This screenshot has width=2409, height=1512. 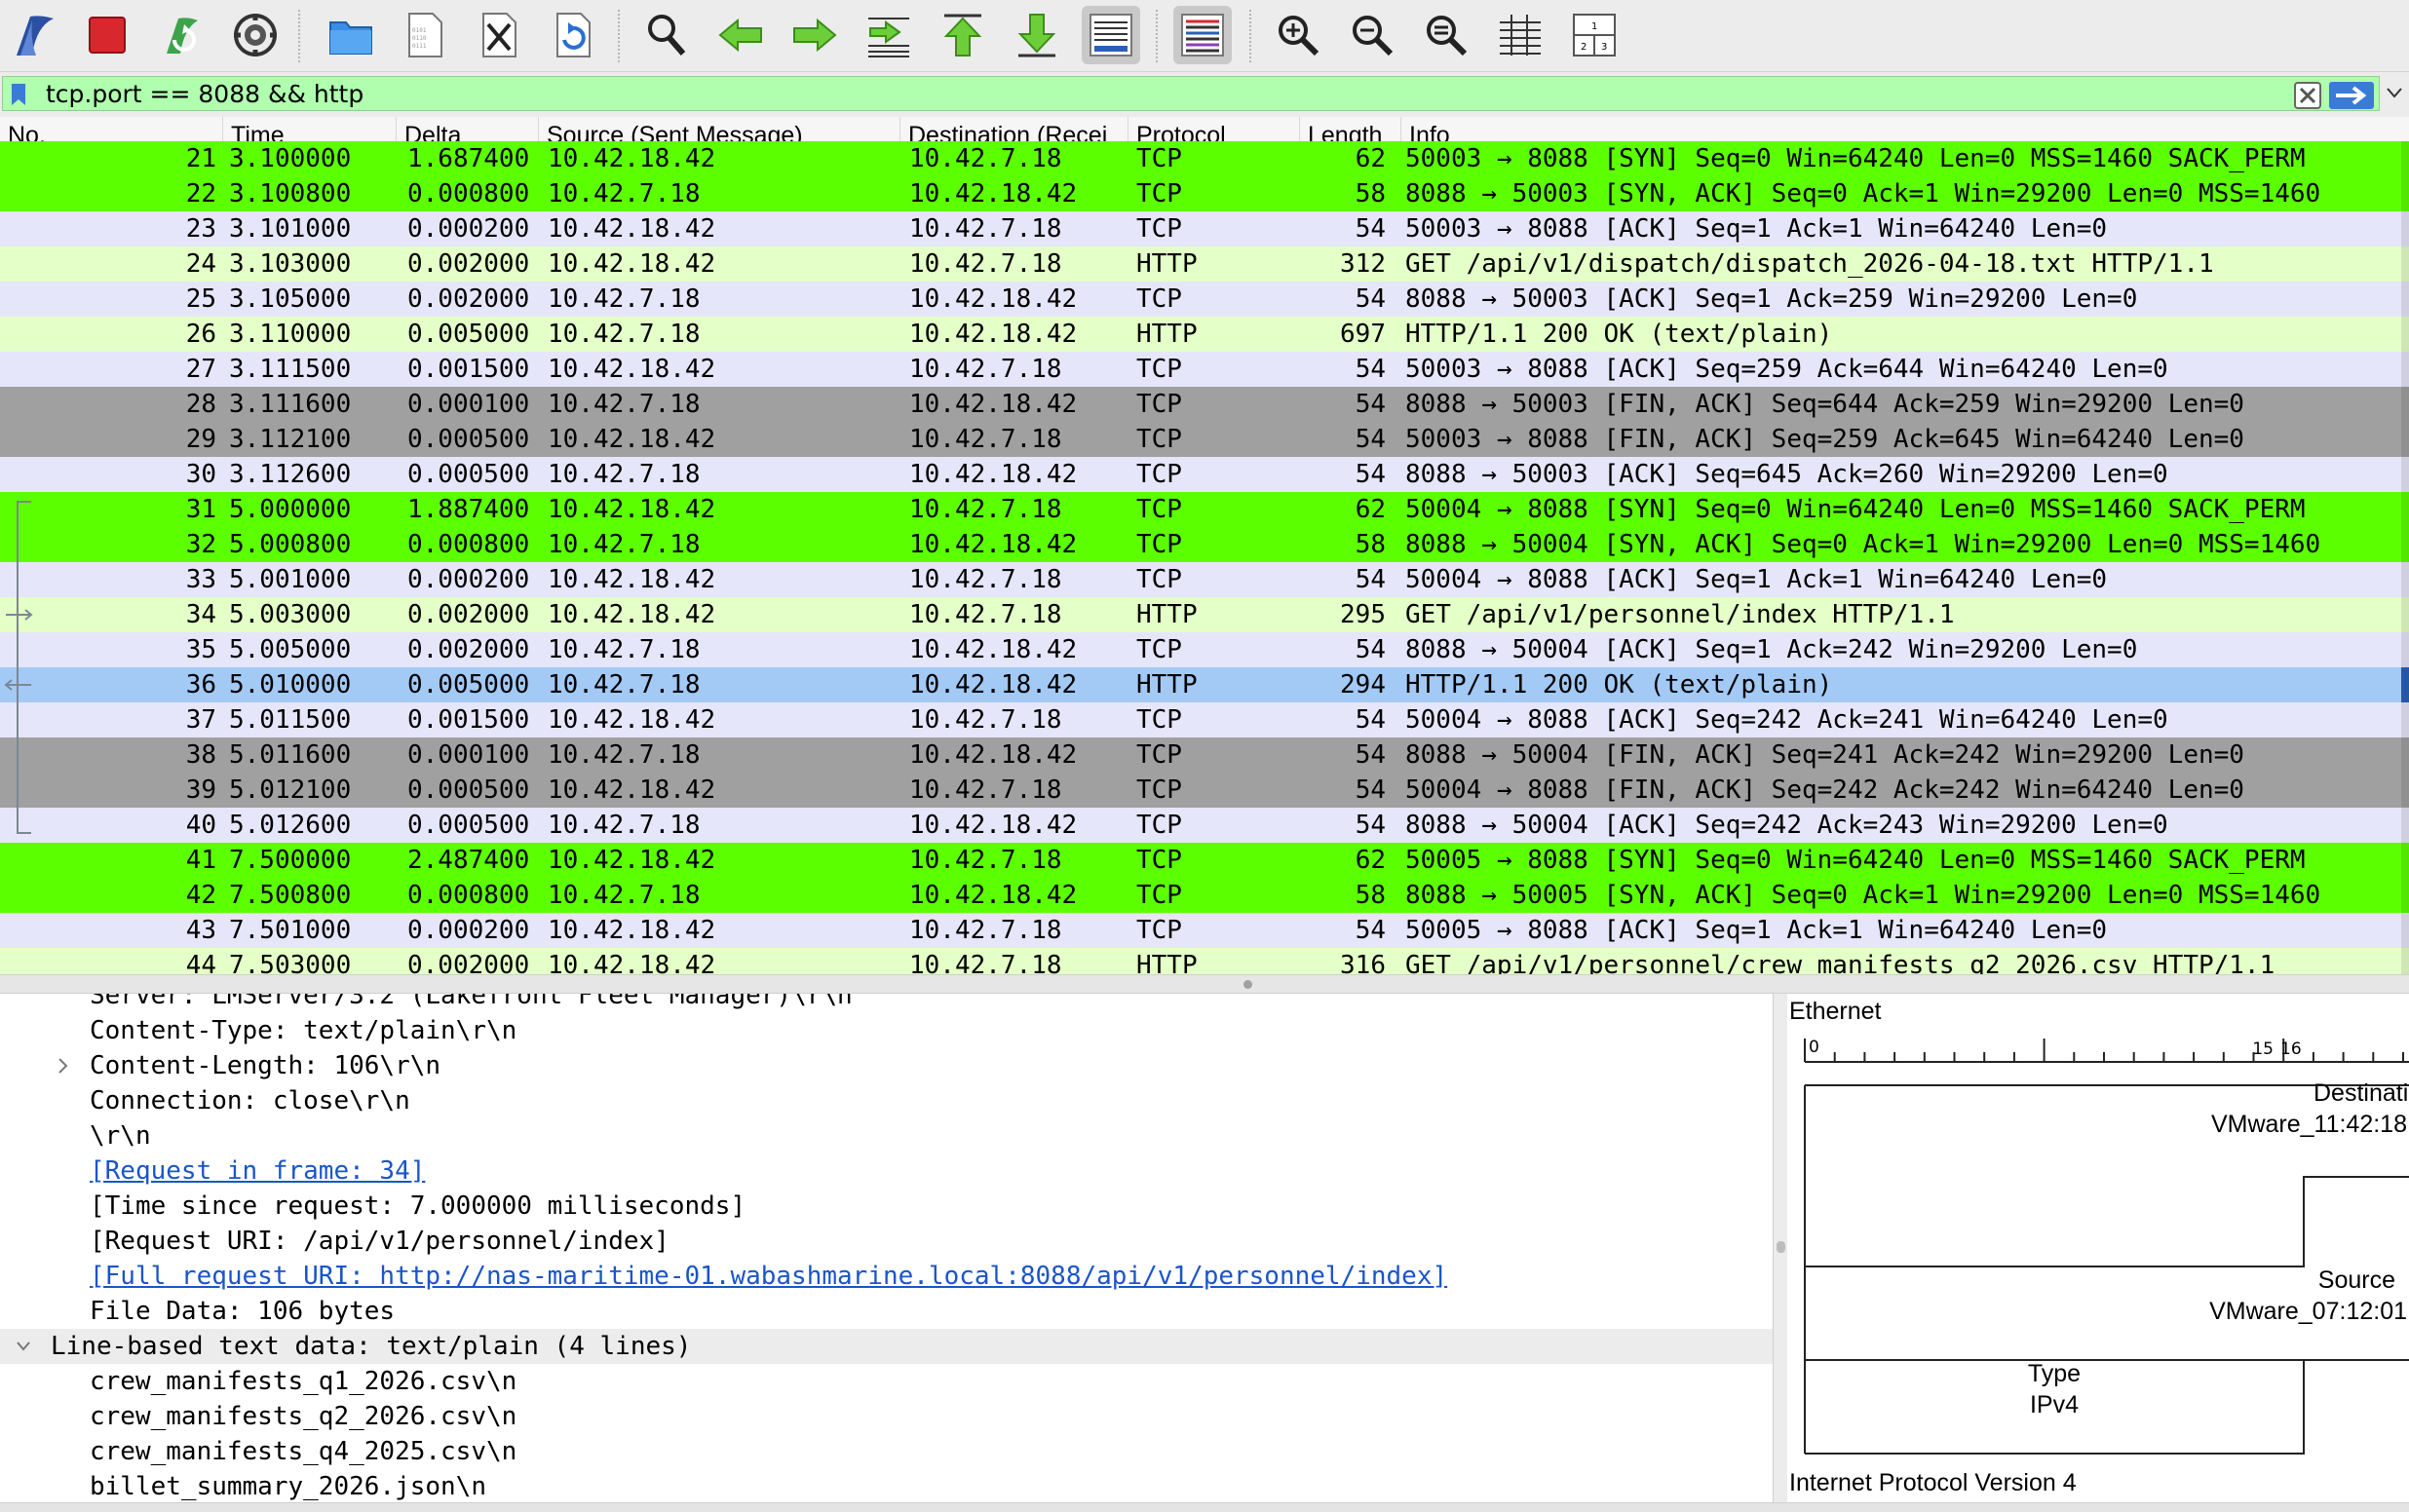 I want to click on filter-bookmark-icon, so click(x=19, y=94).